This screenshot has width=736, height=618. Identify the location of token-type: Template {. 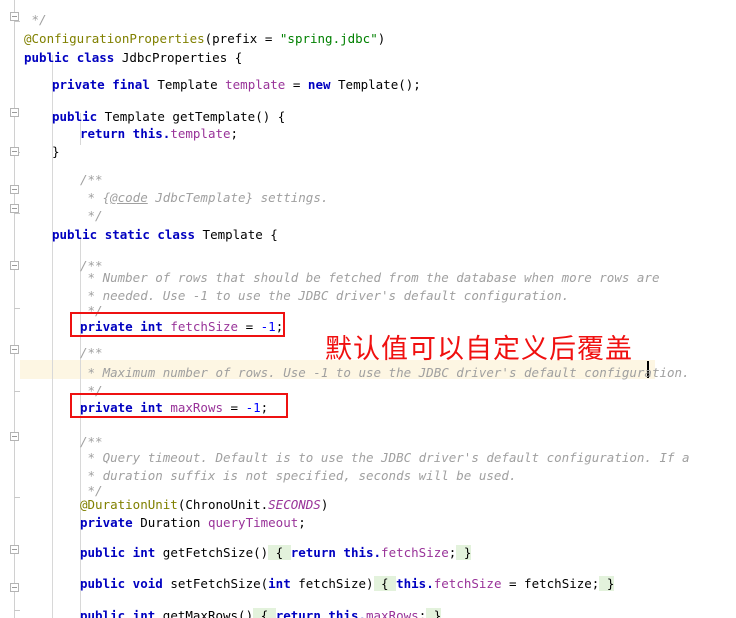
(240, 234).